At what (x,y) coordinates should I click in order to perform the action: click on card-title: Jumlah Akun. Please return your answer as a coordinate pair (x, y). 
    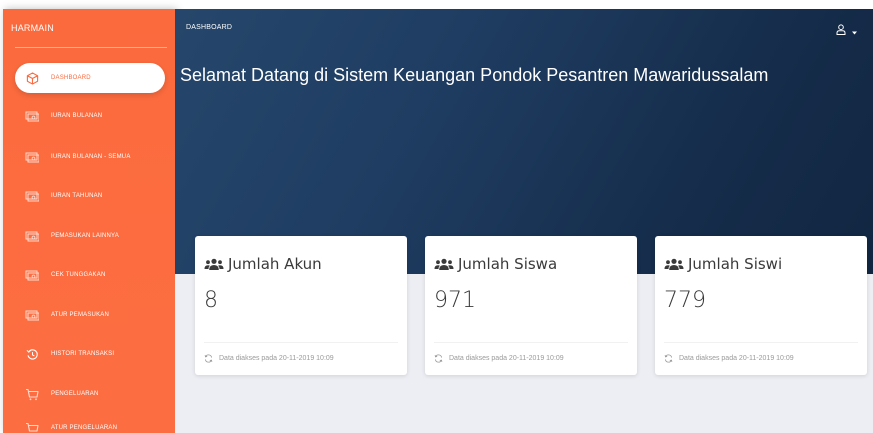
    Looking at the image, I should click on (275, 264).